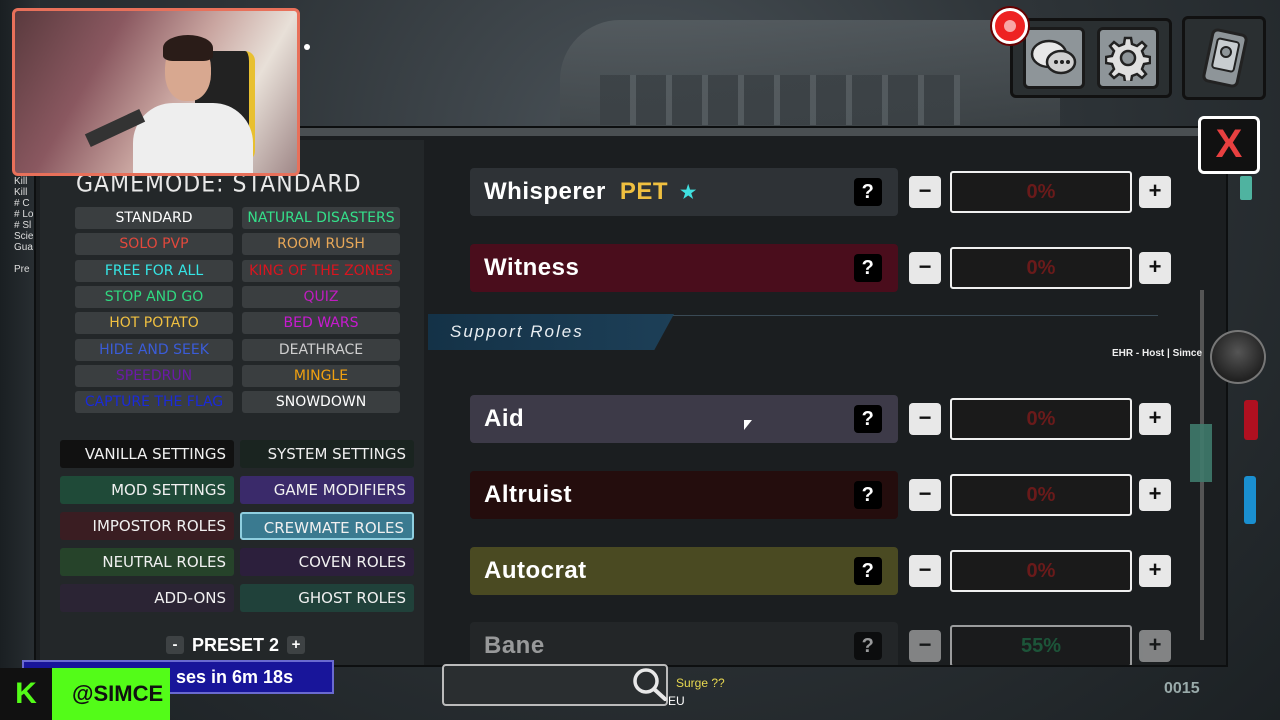 The width and height of the screenshot is (1280, 720). Describe the element at coordinates (1238, 357) in the screenshot. I see `host-avatar` at that location.